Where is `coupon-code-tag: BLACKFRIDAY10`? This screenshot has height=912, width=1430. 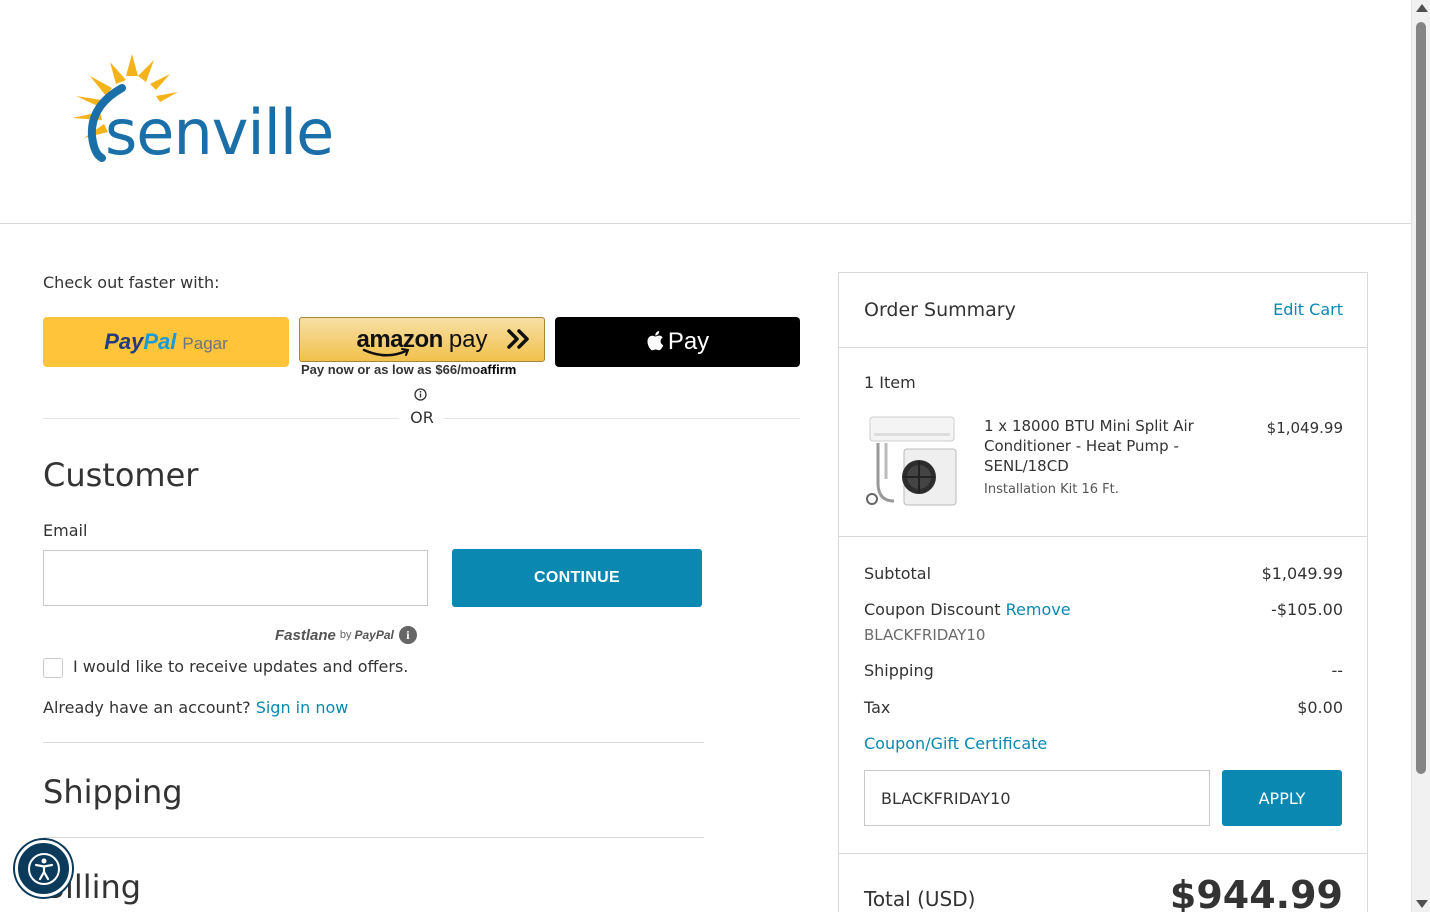
coupon-code-tag: BLACKFRIDAY10 is located at coordinates (925, 635).